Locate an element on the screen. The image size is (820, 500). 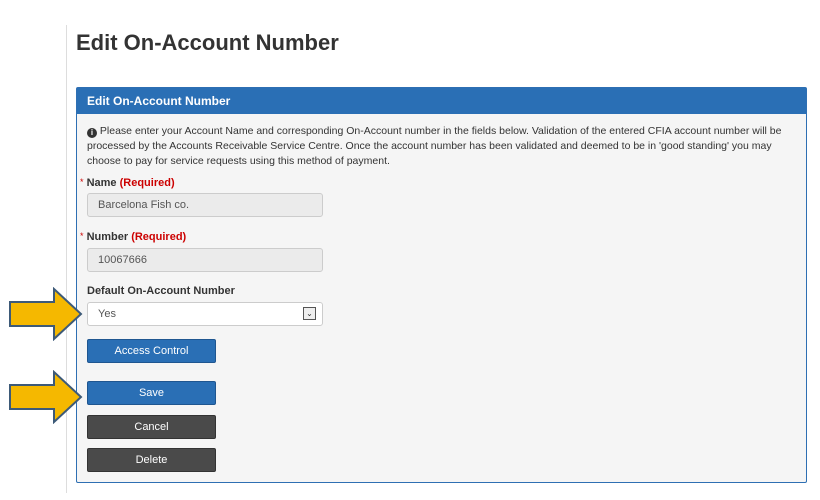
number-input: 10067666 is located at coordinates (205, 260).